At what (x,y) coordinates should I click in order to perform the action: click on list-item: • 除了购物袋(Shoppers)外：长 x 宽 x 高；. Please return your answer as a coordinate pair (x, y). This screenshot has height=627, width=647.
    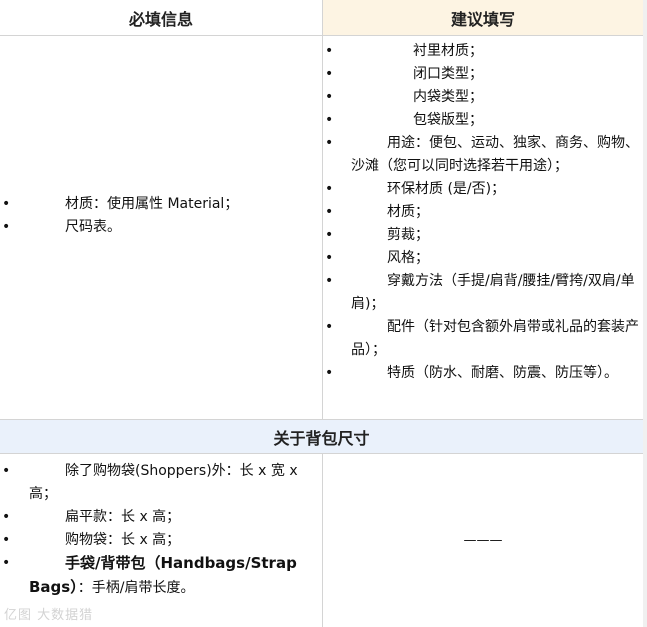
    Looking at the image, I should click on (158, 483).